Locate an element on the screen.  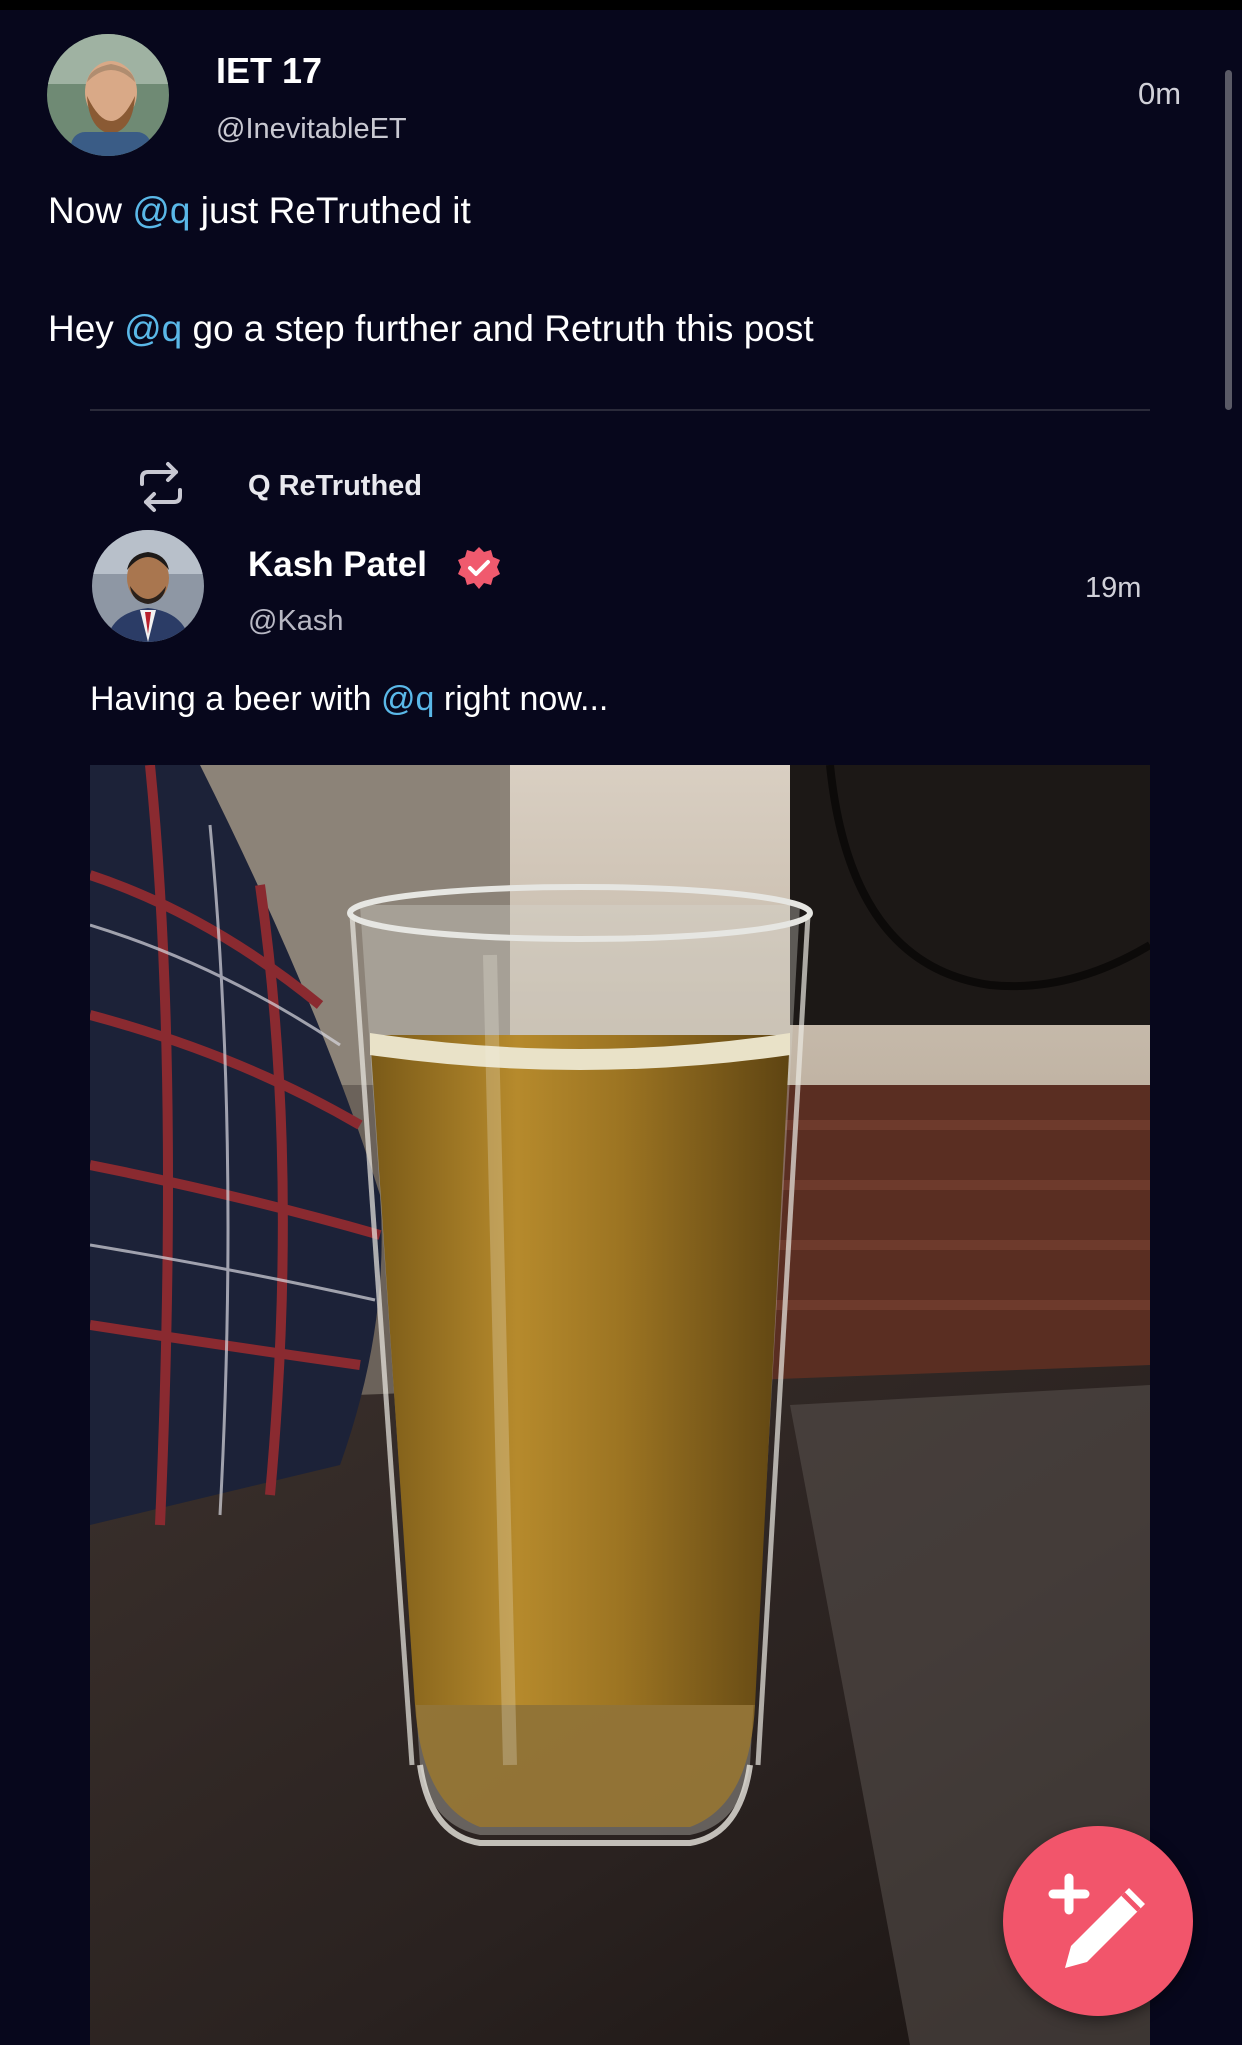
compose-button is located at coordinates (1098, 1921).